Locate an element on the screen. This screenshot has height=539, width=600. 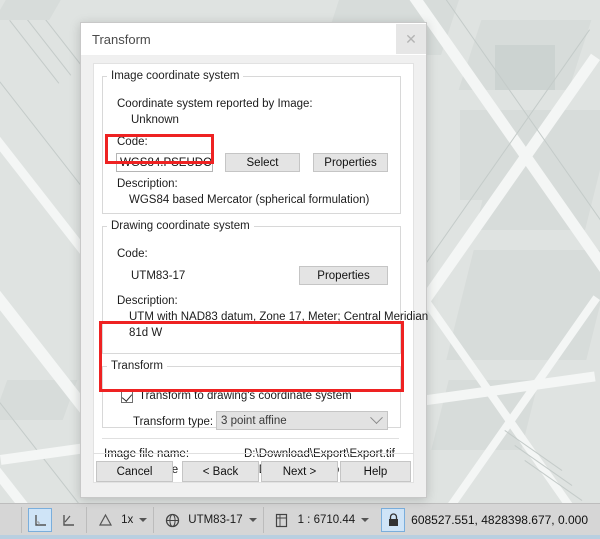
coordinate-system-value: UTM83-17 is located at coordinates (215, 520).